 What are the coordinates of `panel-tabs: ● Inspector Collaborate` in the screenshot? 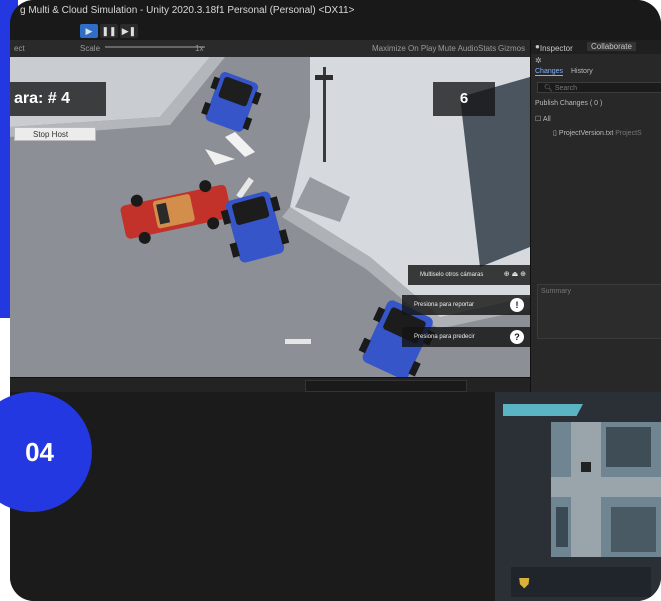 It's located at (596, 47).